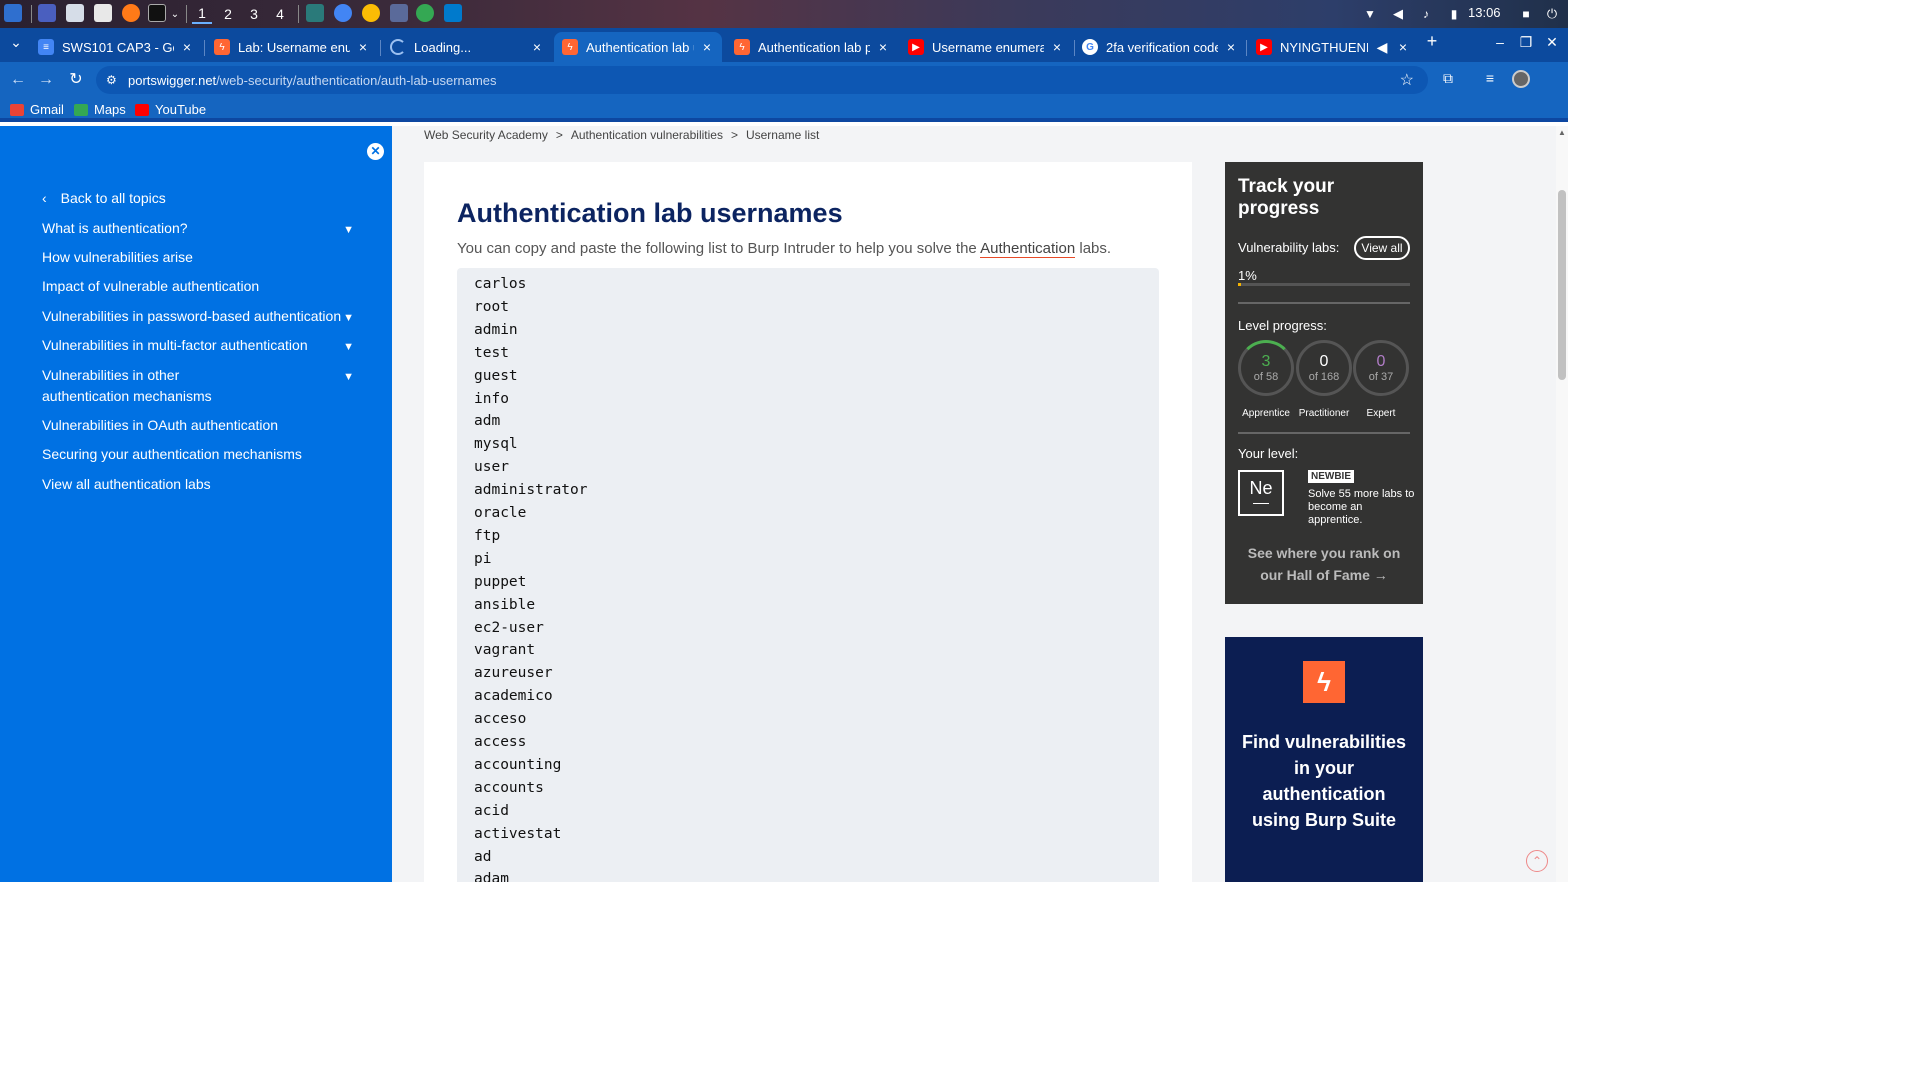  What do you see at coordinates (453, 13) in the screenshot?
I see `vscode-icon` at bounding box center [453, 13].